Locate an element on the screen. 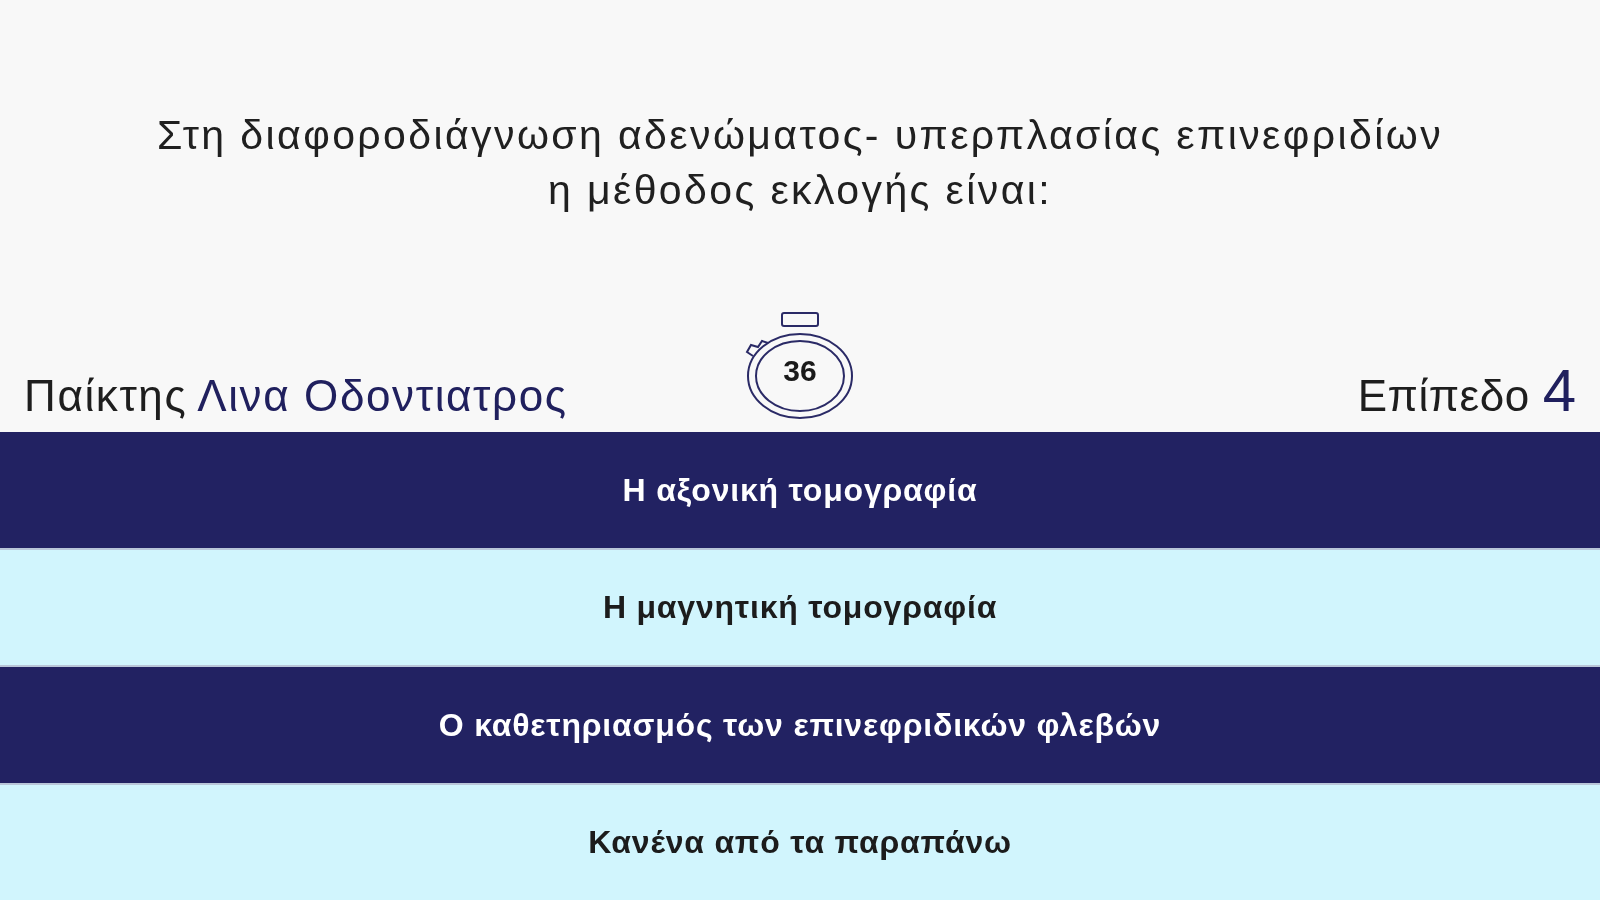  answer-button: Η μαγνητική τομογραφία is located at coordinates (800, 607).